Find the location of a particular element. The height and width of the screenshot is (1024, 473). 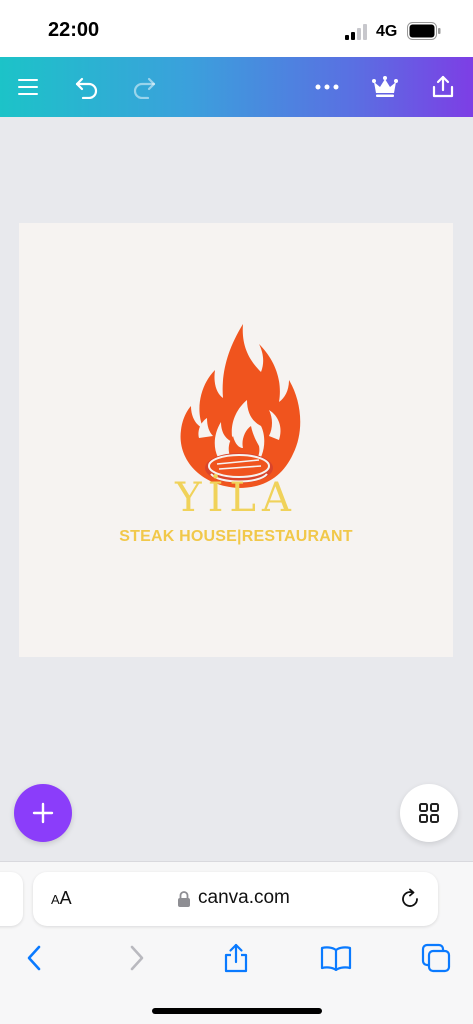

crown-icon is located at coordinates (385, 86).